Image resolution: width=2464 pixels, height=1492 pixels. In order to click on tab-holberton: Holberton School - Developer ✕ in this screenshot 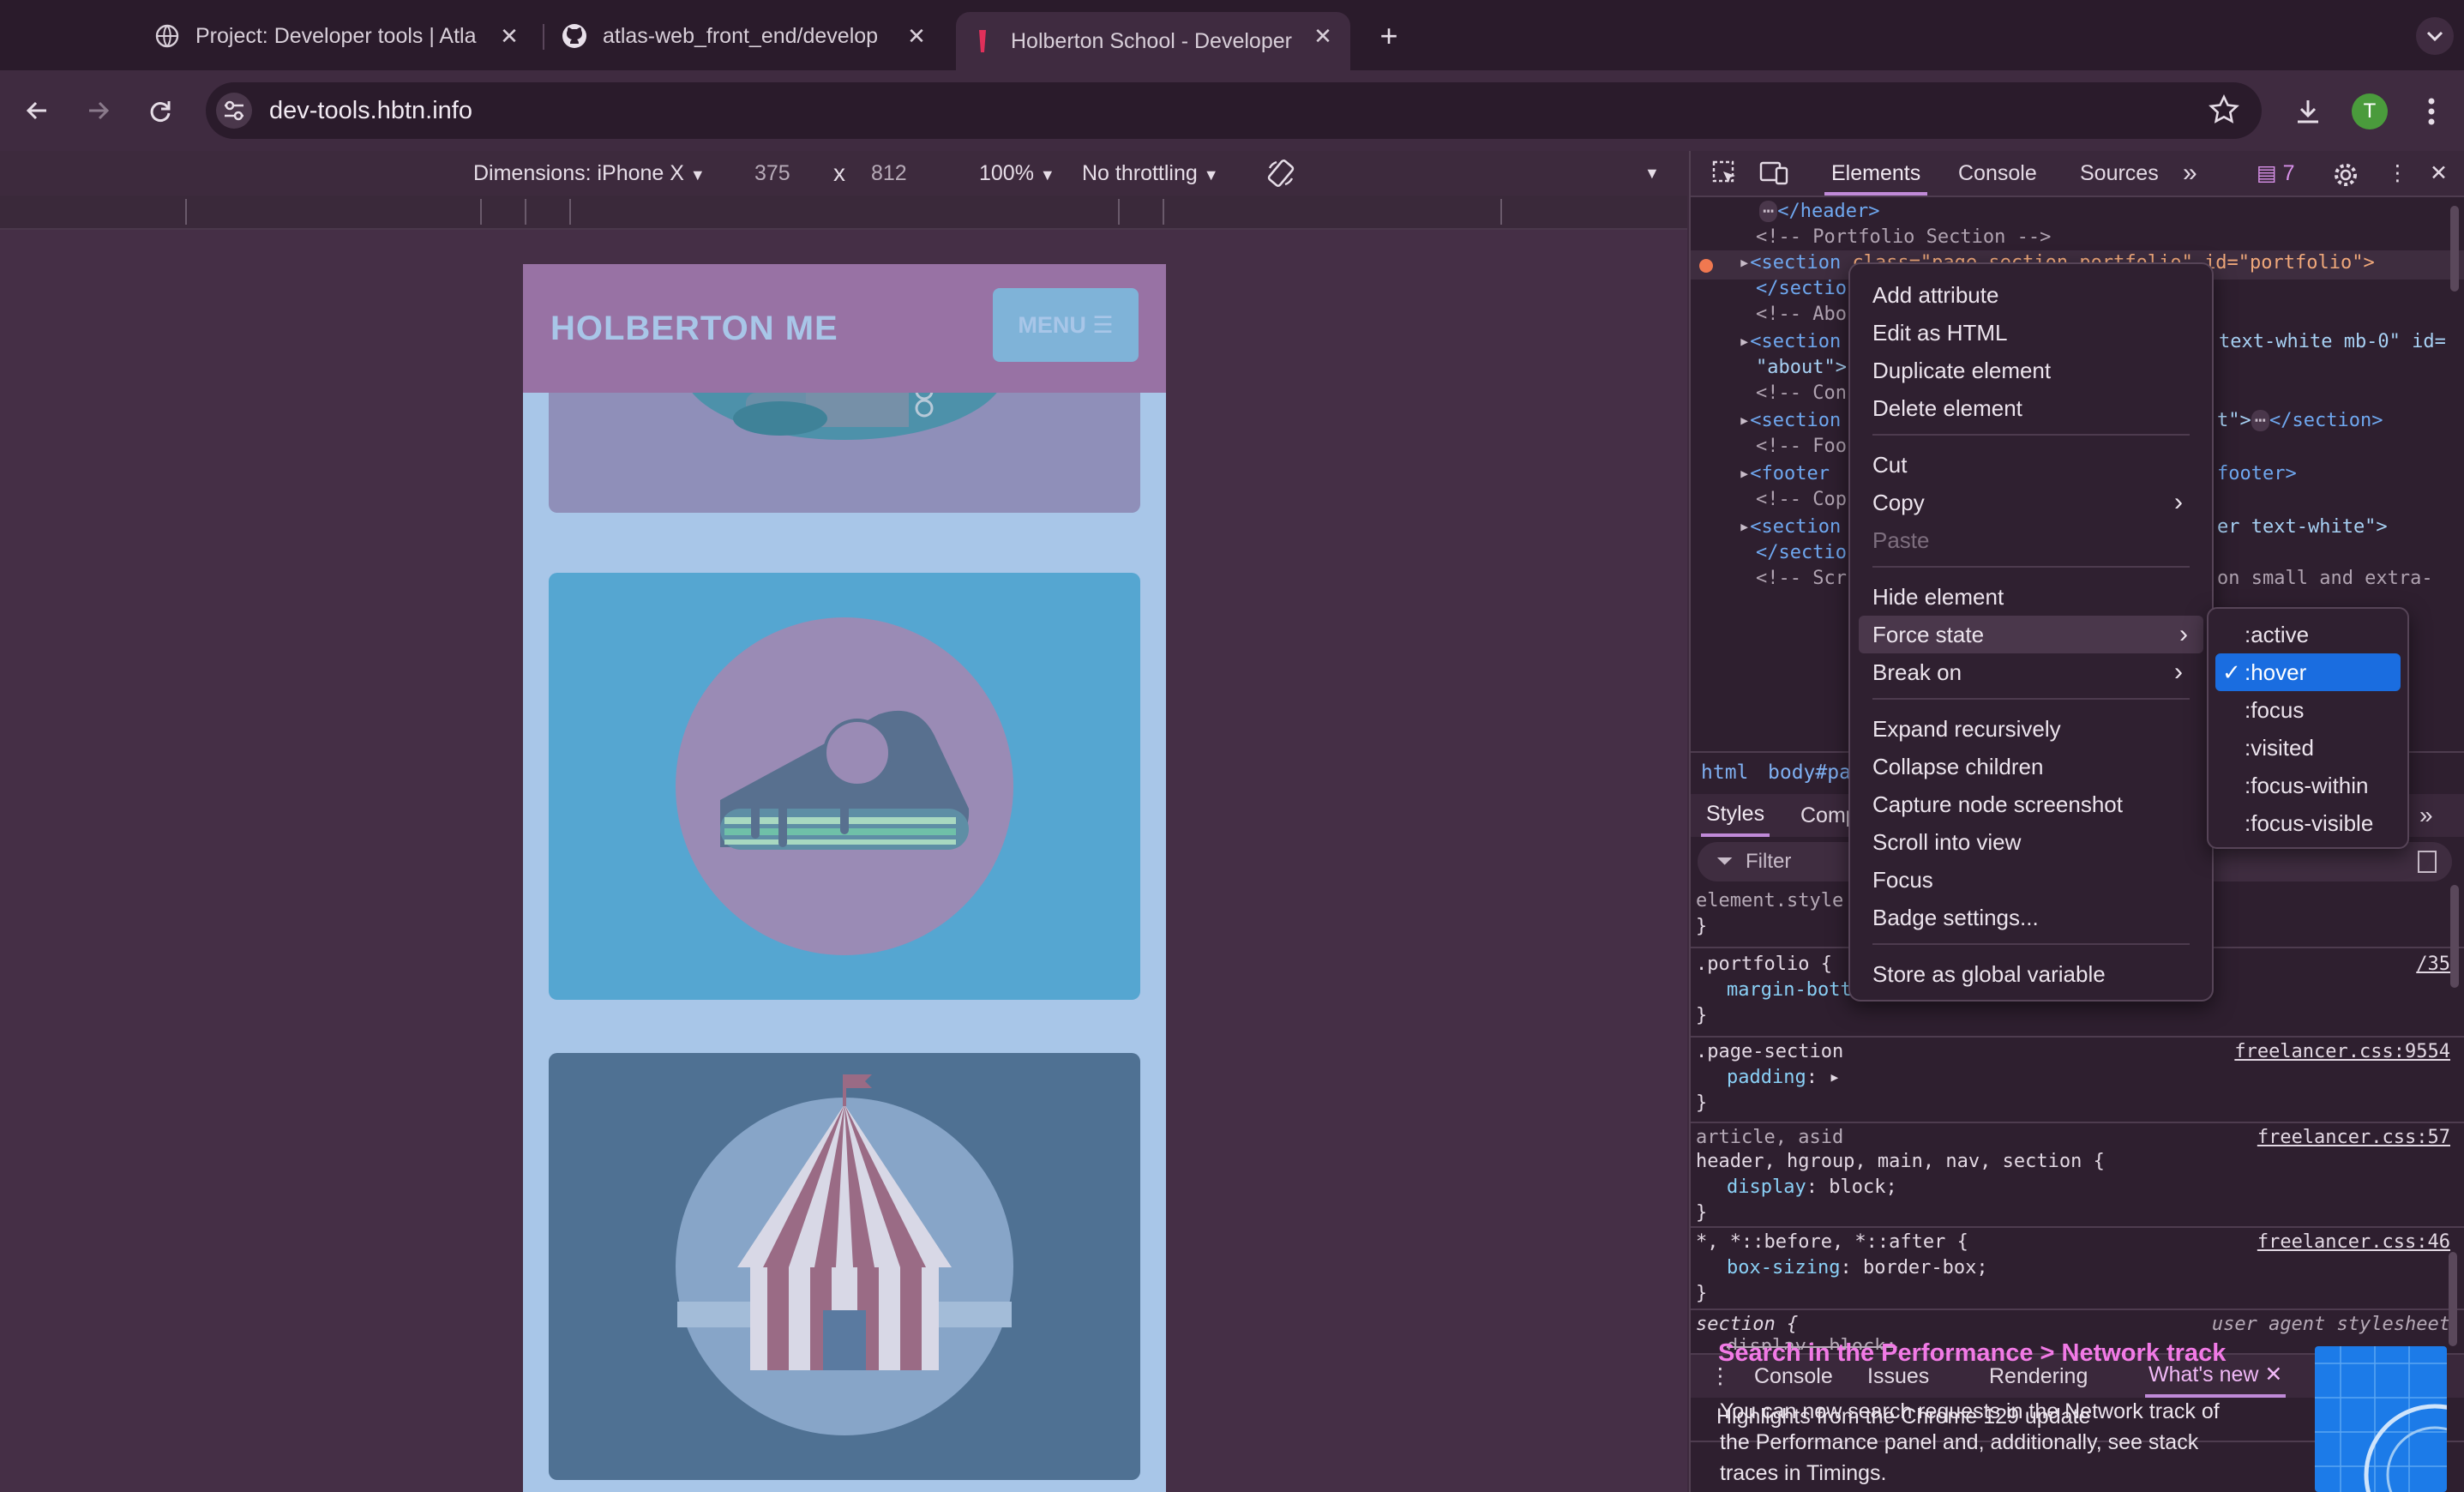, I will do `click(1153, 41)`.